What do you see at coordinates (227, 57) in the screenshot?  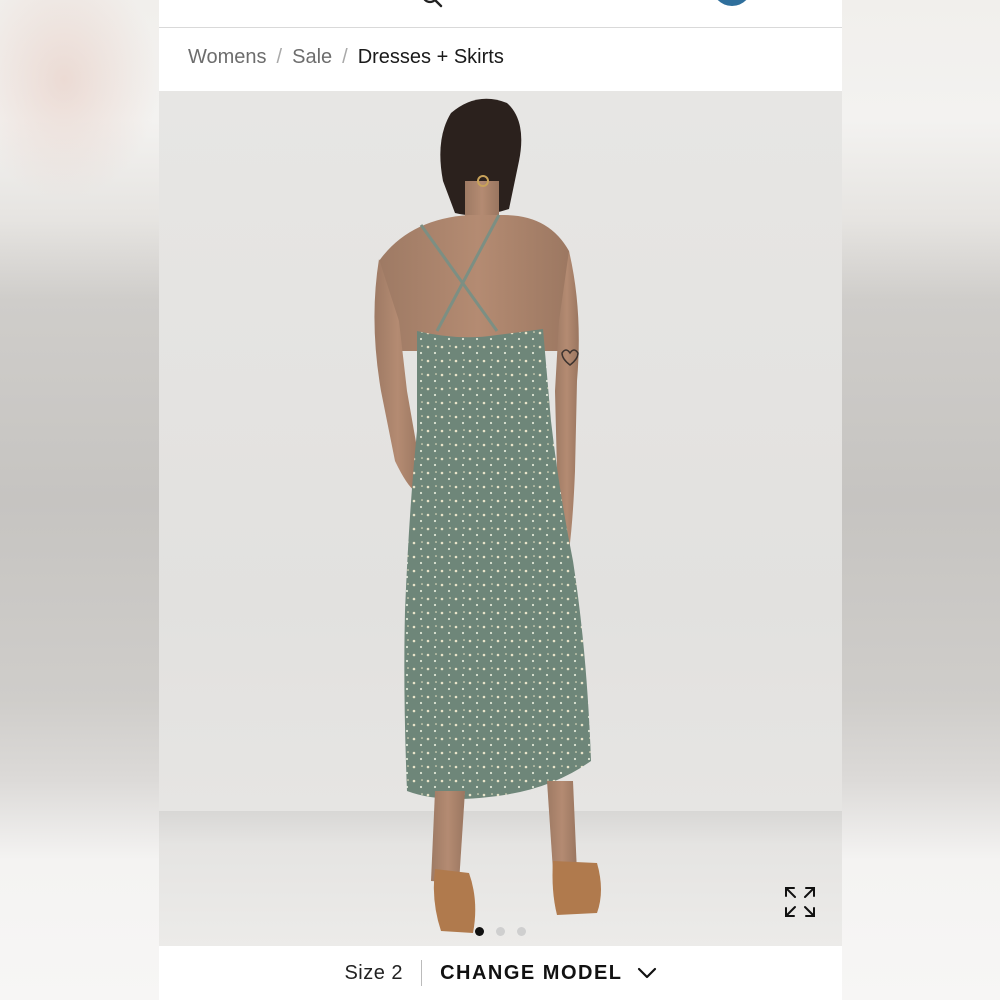 I see `breadcrumb-womens: Womens` at bounding box center [227, 57].